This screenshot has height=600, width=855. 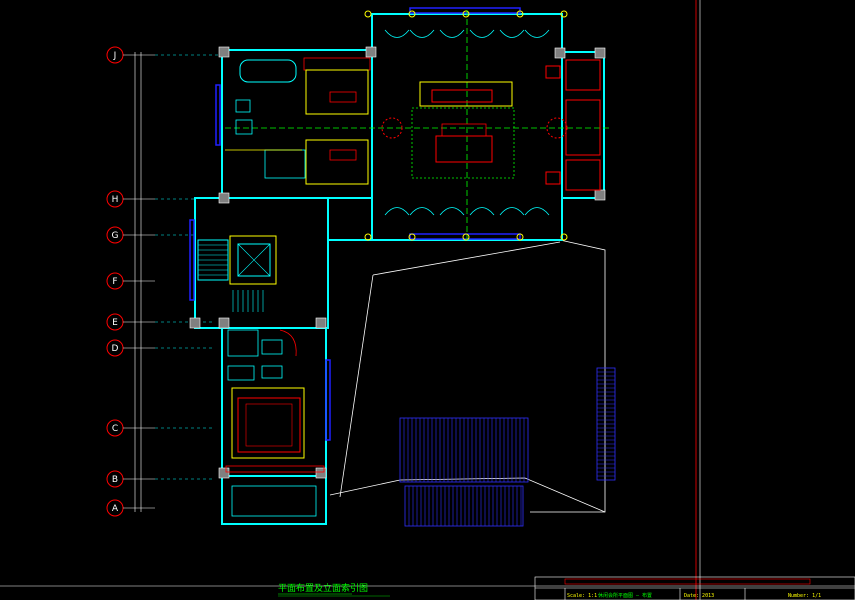 What do you see at coordinates (115, 323) in the screenshot?
I see `axis-label-e: E` at bounding box center [115, 323].